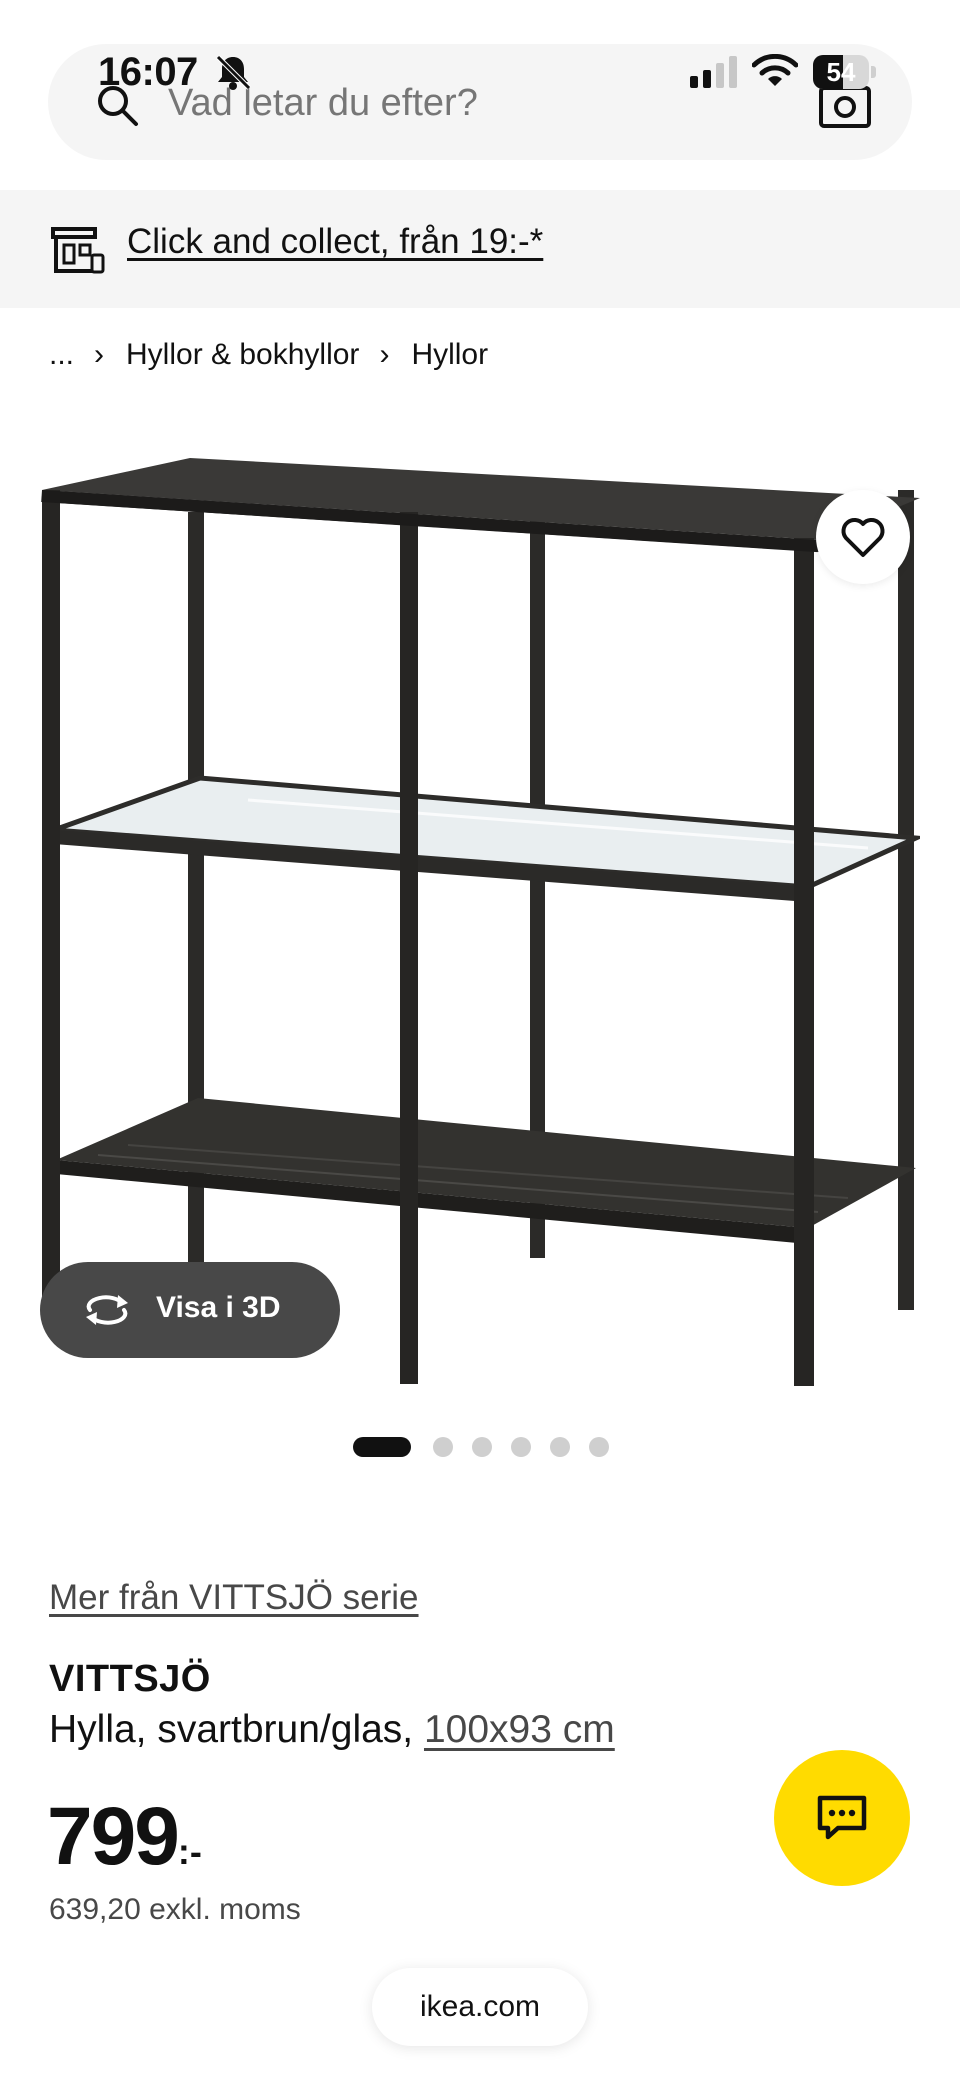  I want to click on breadcrumb: ... › Hyllor & bokhyllor › Hyllor, so click(268, 355).